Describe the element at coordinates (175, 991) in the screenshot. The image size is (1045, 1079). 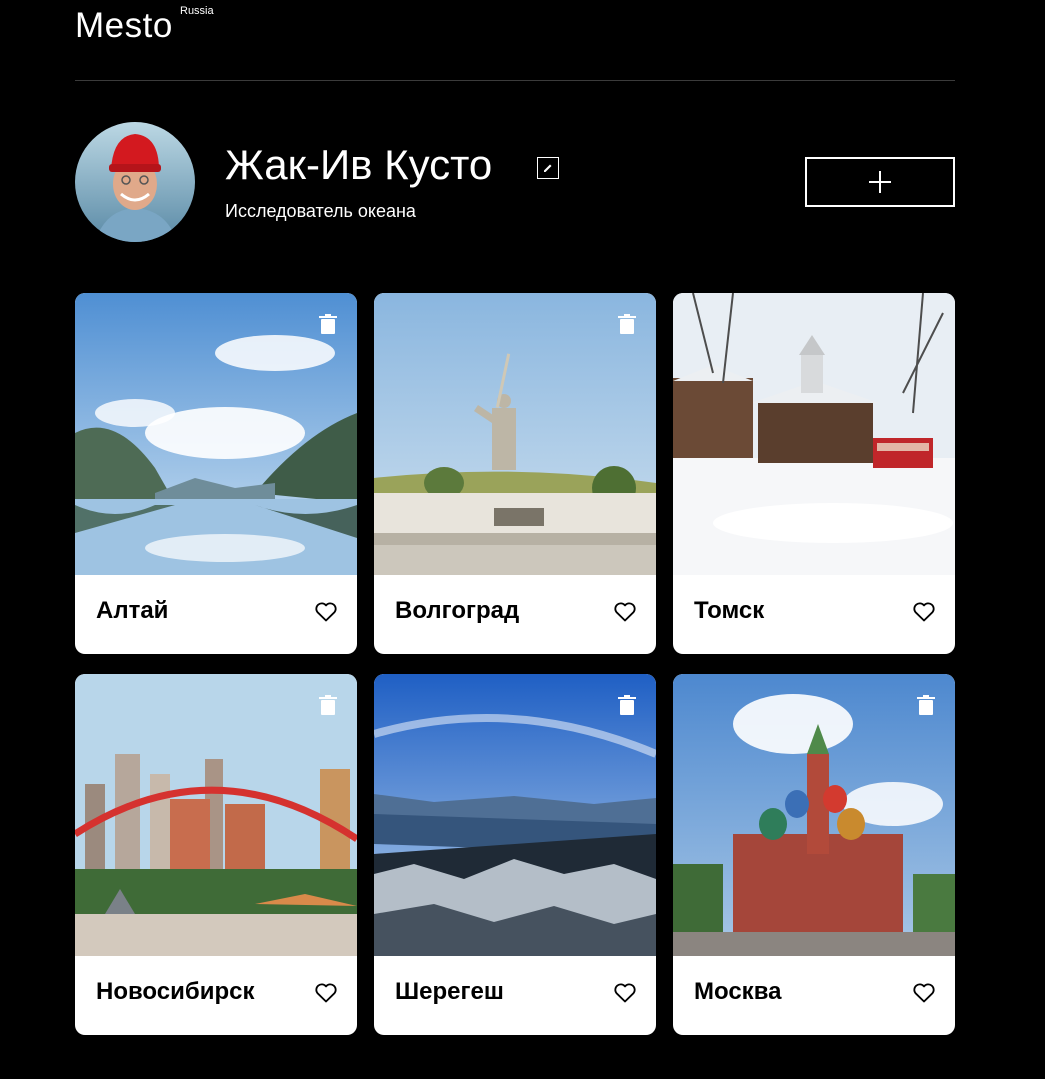
I see `card-title: Новосибирск` at that location.